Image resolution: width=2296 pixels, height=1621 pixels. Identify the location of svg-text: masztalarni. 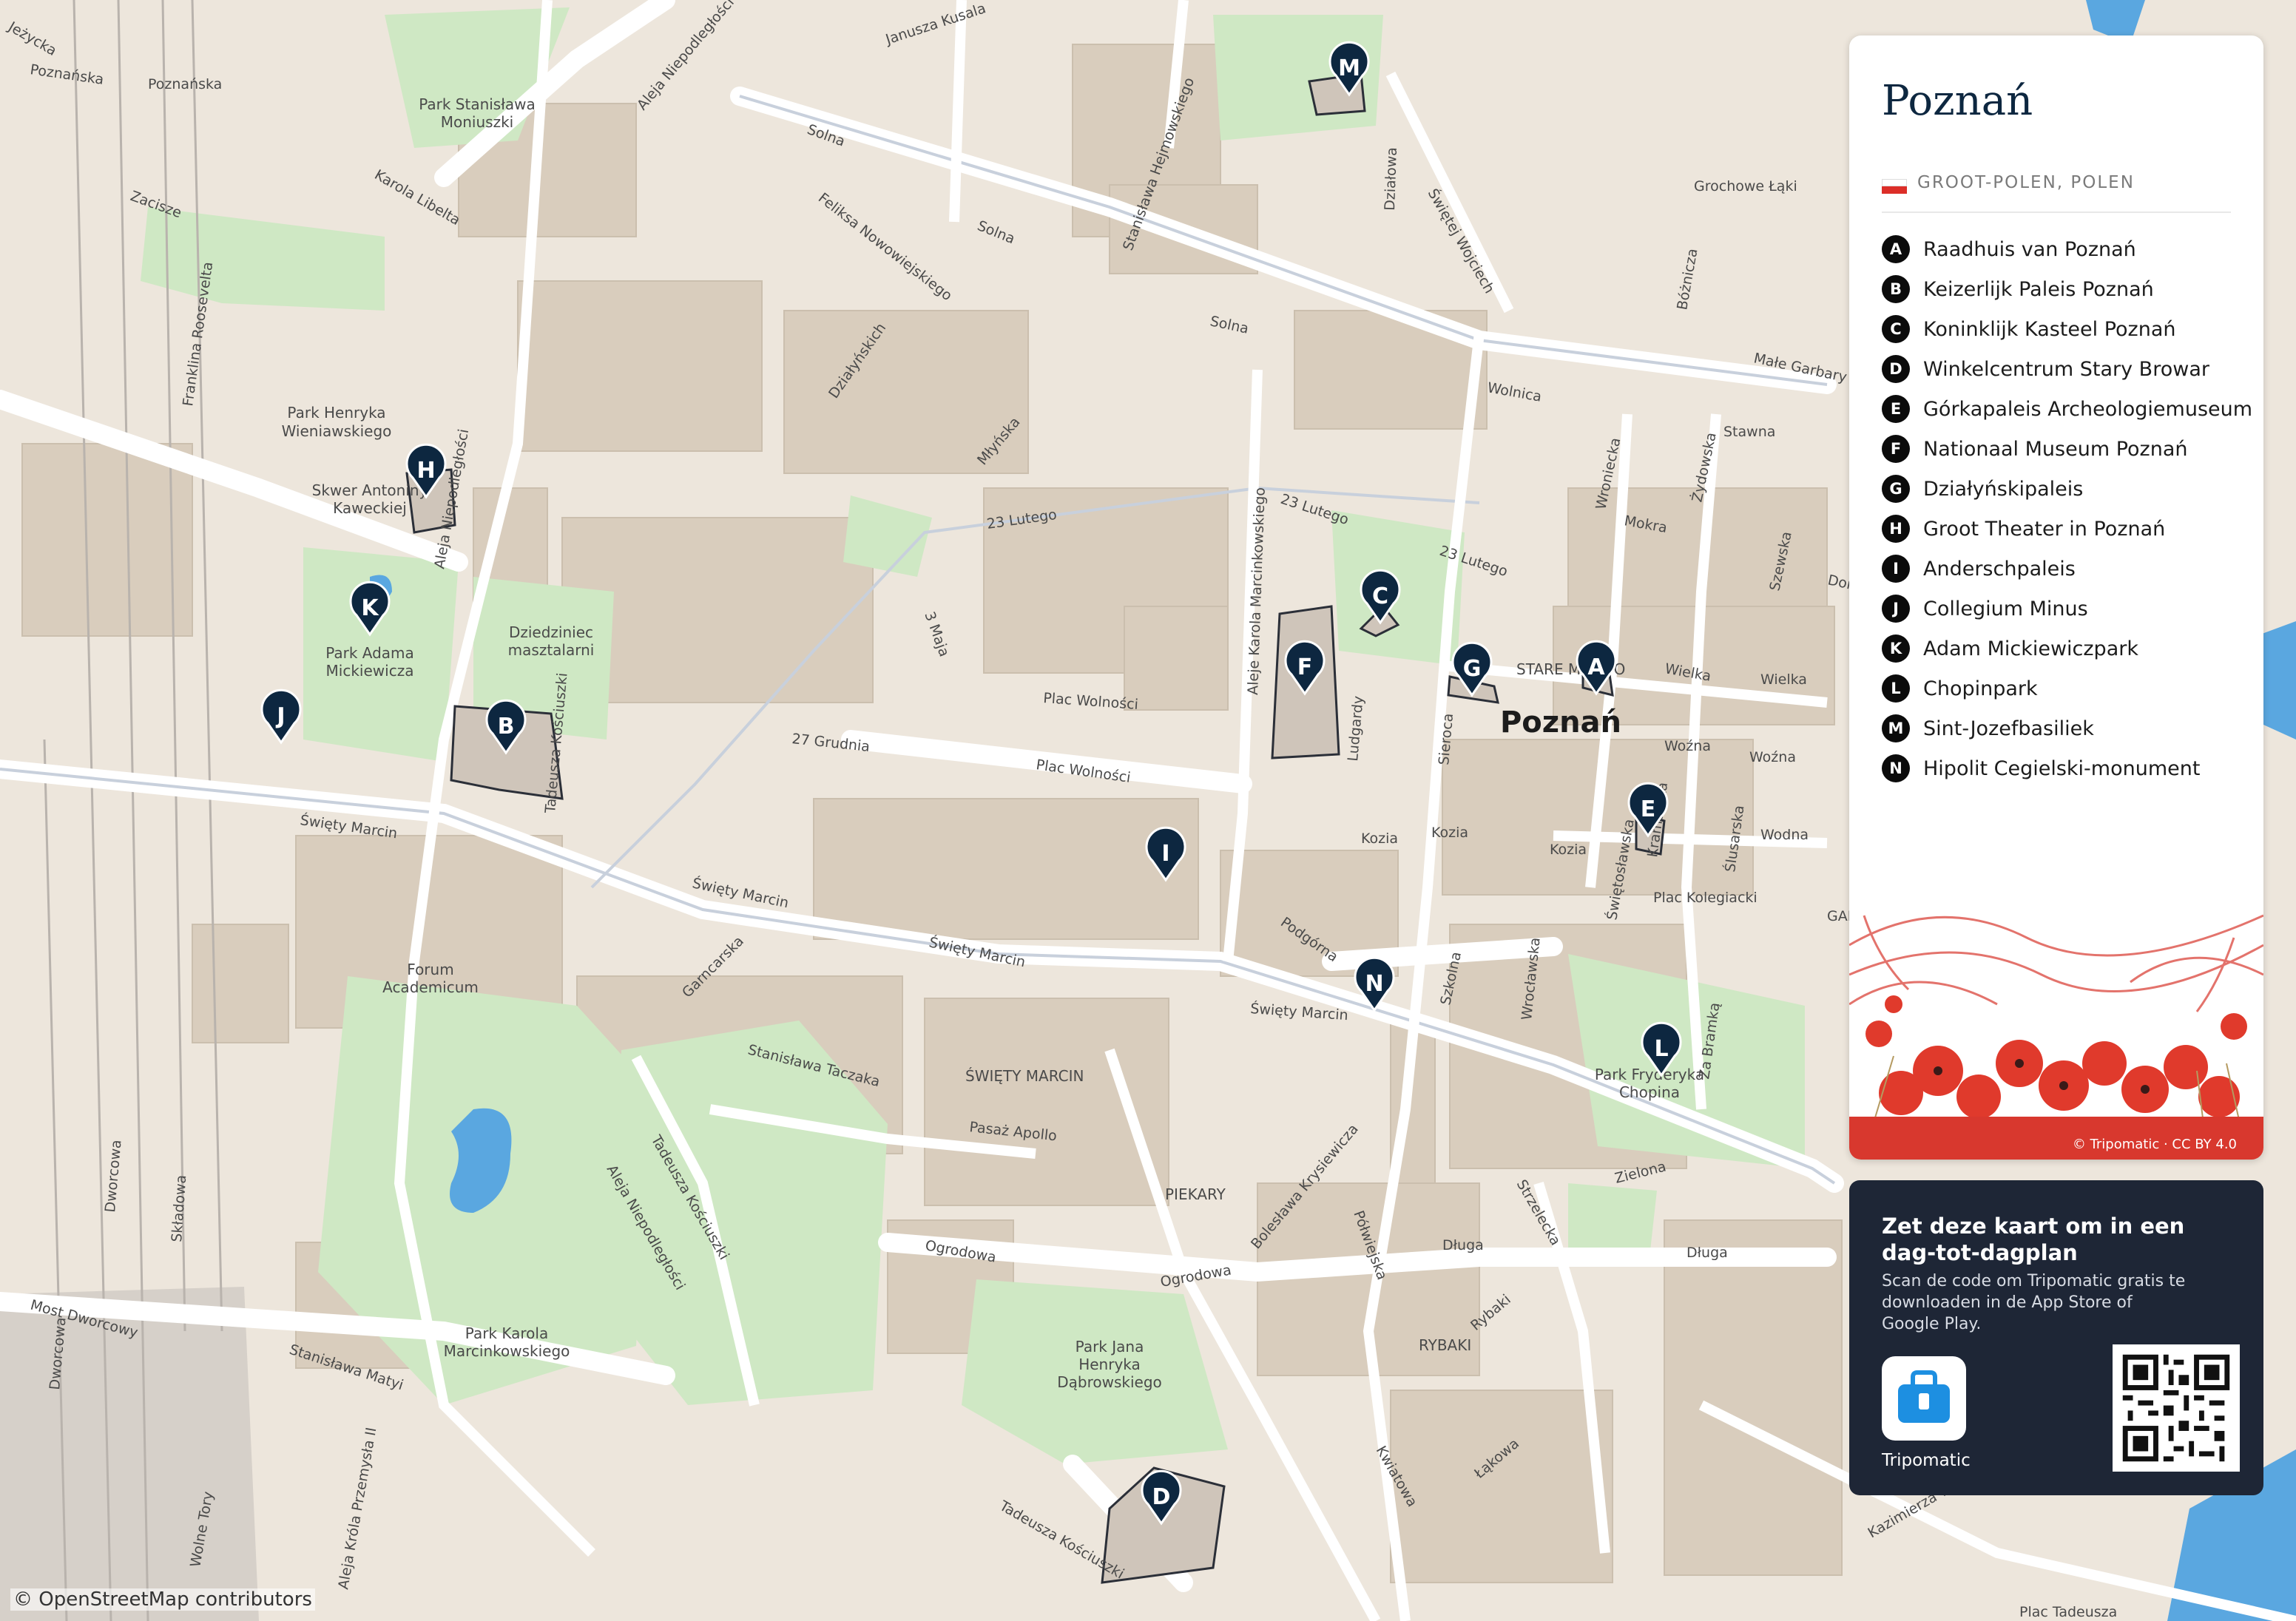
(551, 650).